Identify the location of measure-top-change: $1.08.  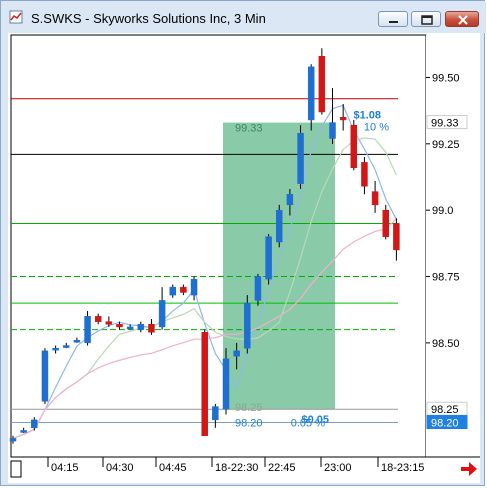
(367, 116).